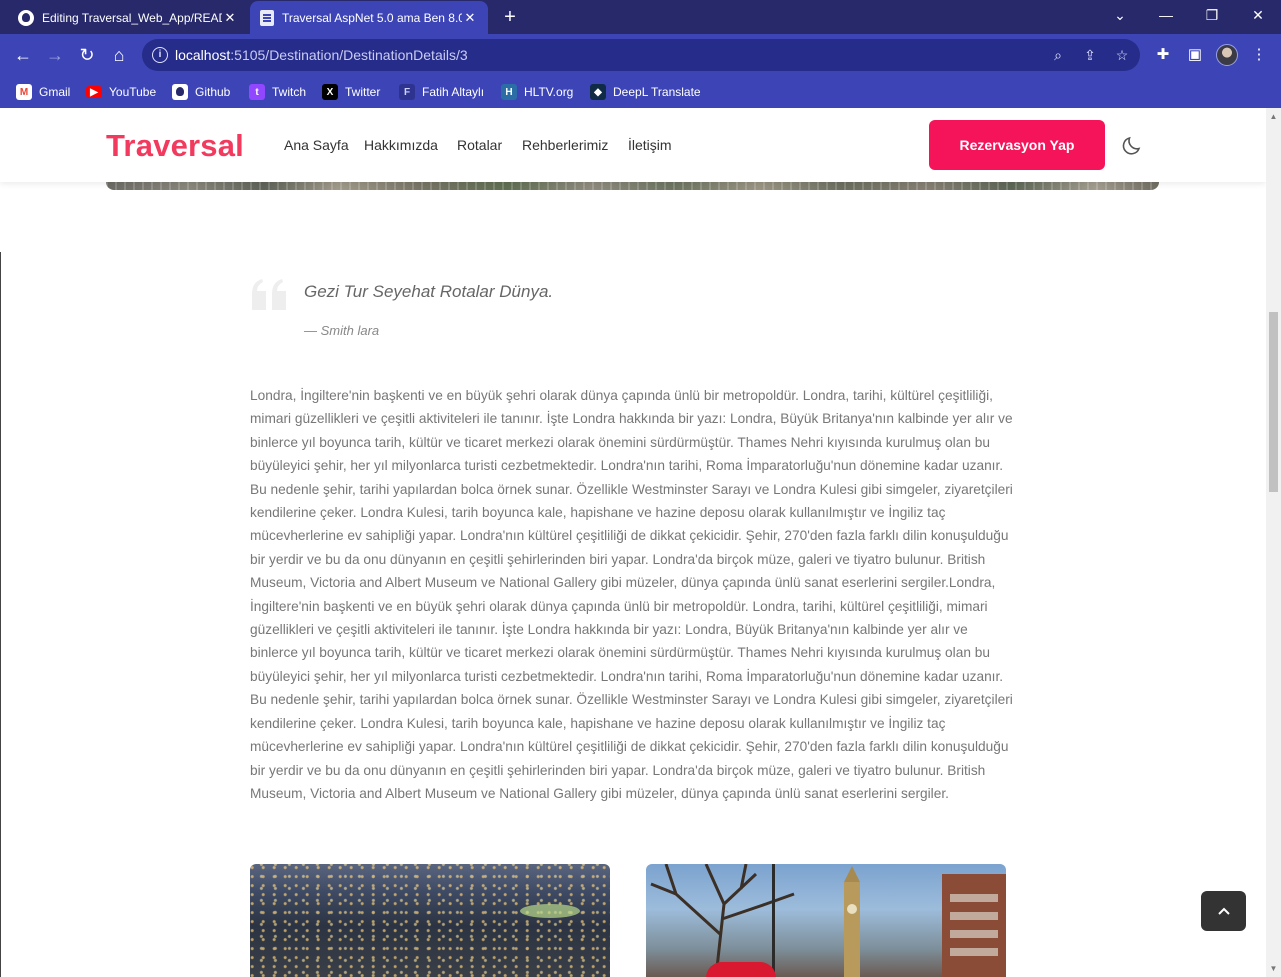  I want to click on scroll-down-arrow-icon: ▼, so click(1273, 968).